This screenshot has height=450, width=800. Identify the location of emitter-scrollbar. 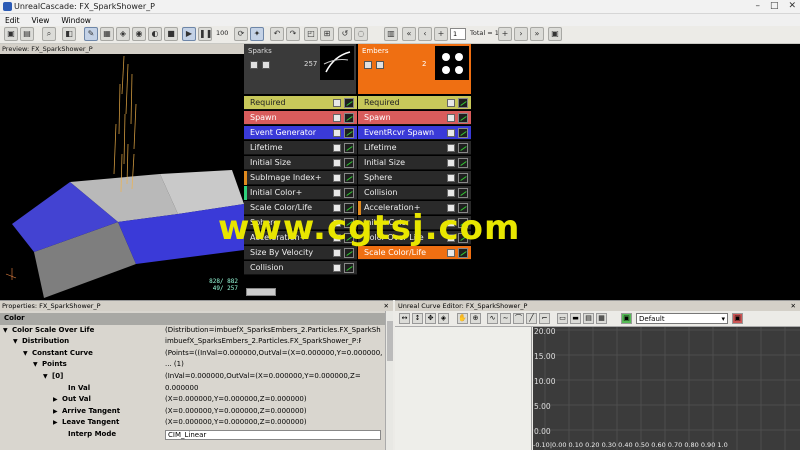
(261, 292).